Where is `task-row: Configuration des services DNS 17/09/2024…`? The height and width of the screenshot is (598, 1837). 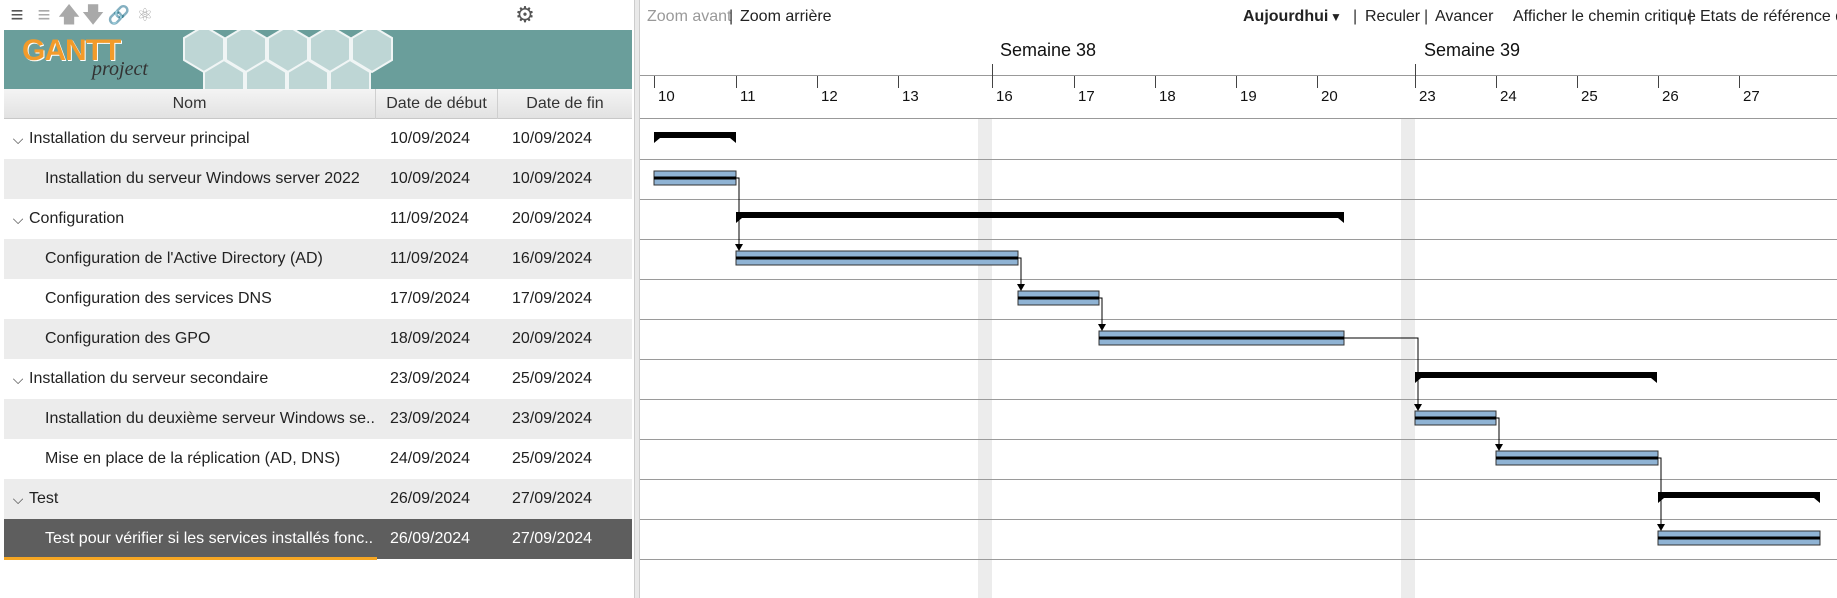 task-row: Configuration des services DNS 17/09/2024… is located at coordinates (318, 299).